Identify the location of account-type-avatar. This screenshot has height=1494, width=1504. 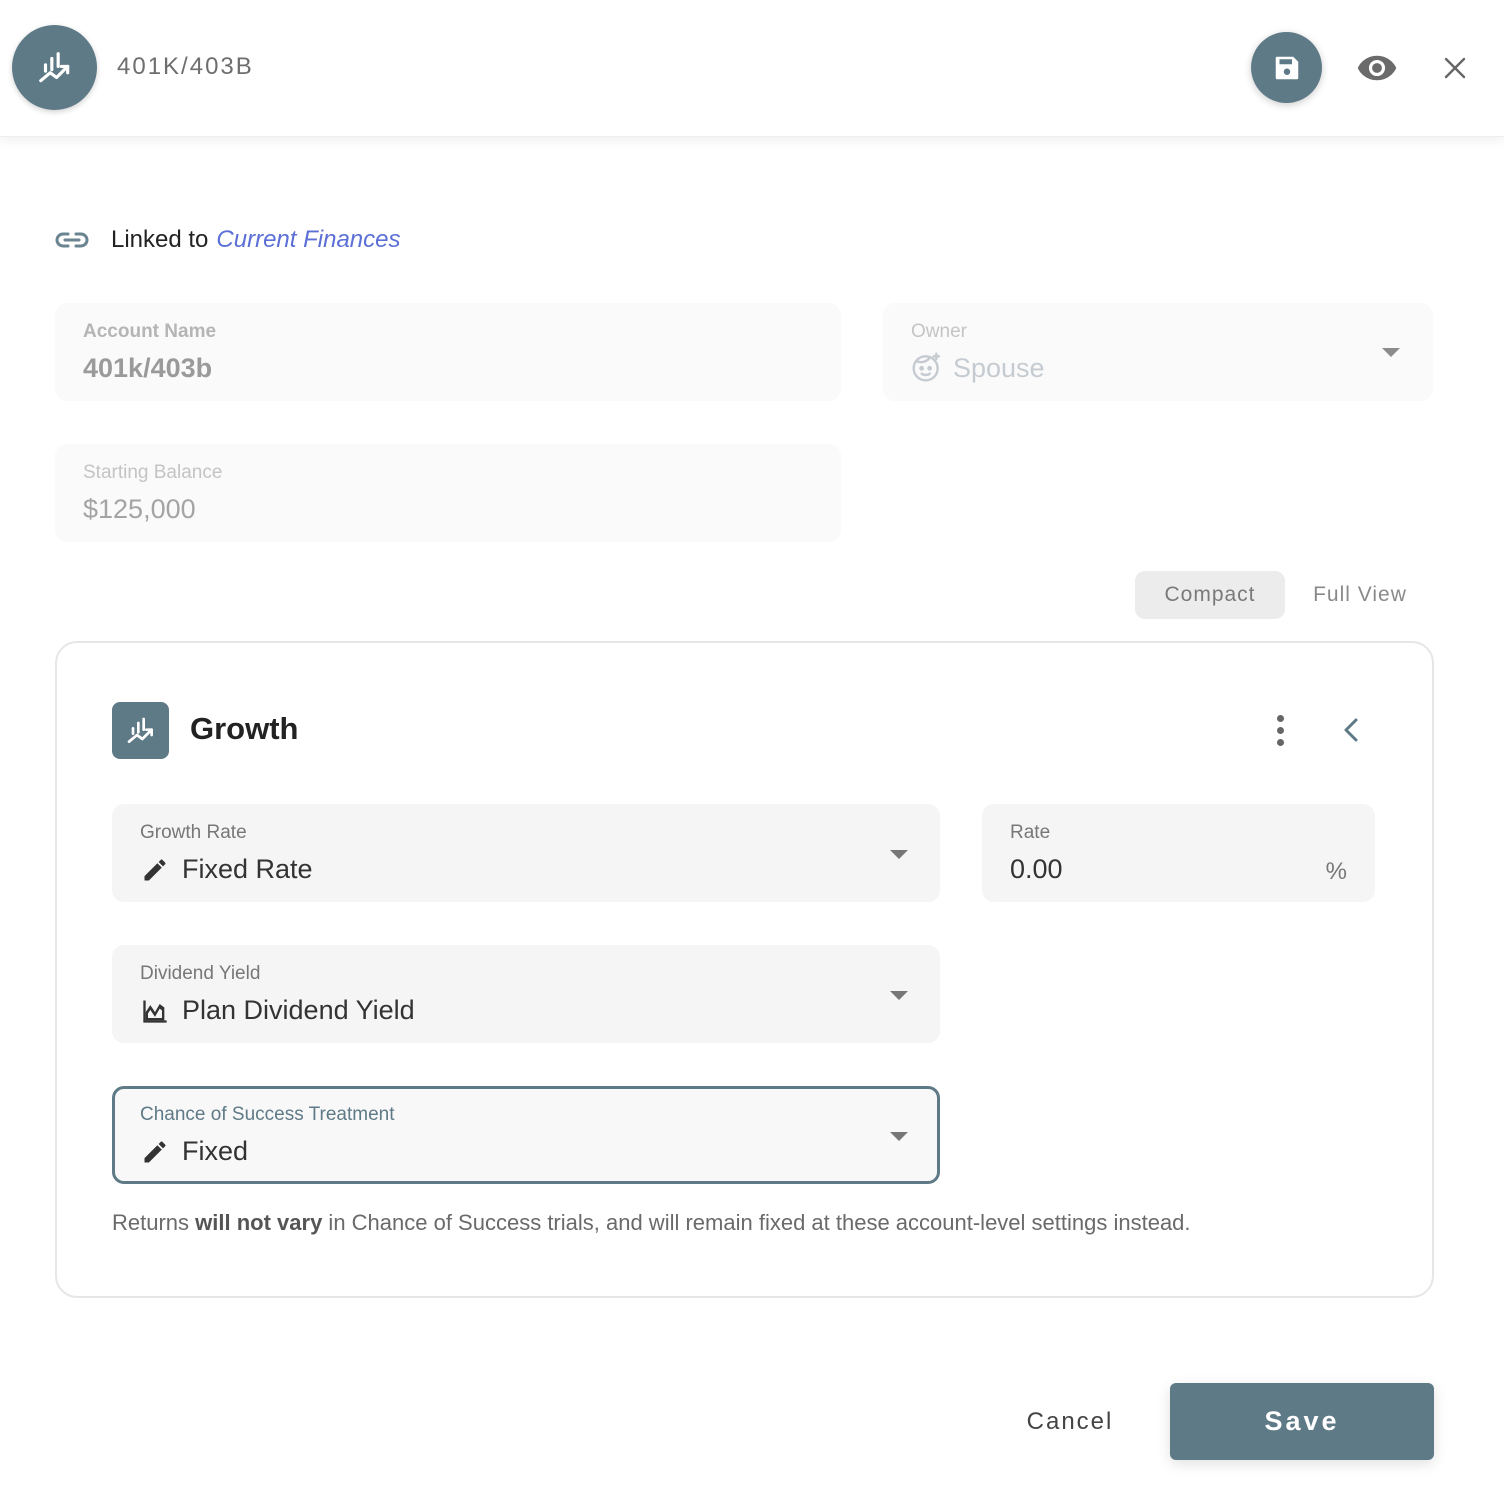
(54, 67).